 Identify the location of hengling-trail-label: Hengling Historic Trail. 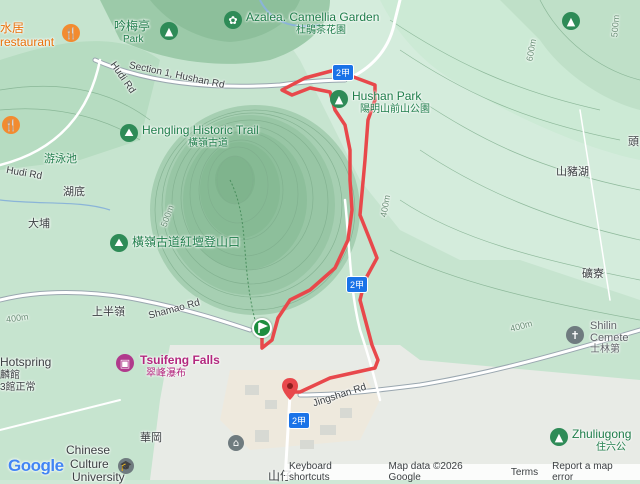
(200, 130).